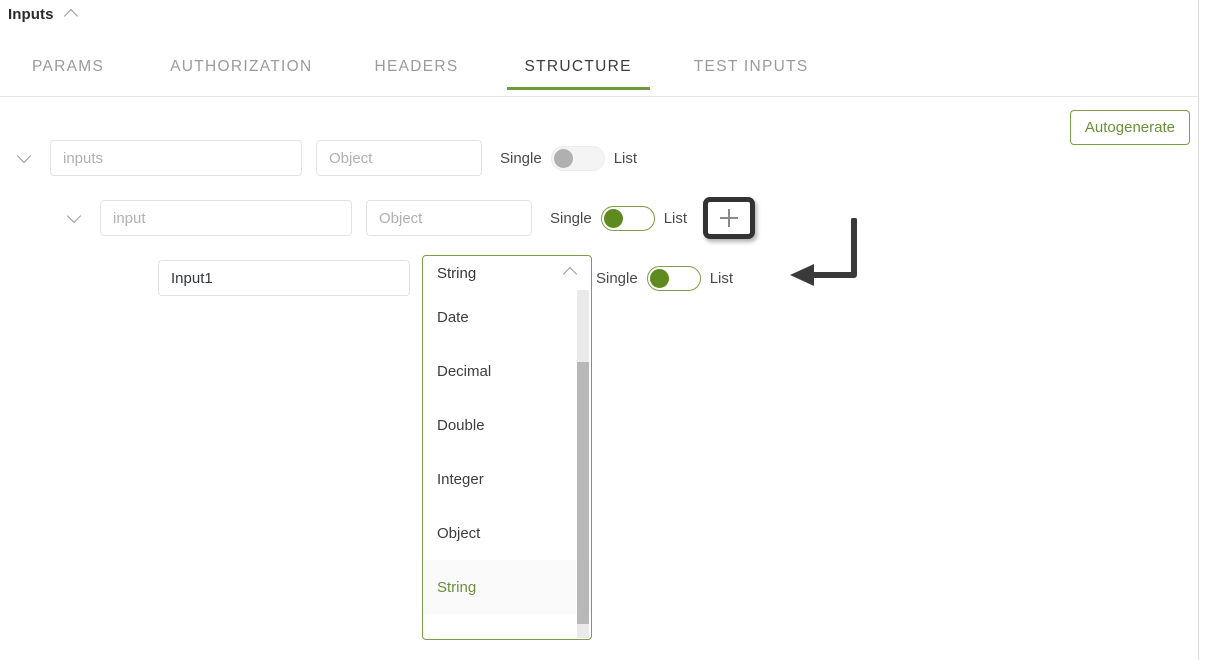 The image size is (1211, 660). I want to click on field-name: input, so click(226, 218).